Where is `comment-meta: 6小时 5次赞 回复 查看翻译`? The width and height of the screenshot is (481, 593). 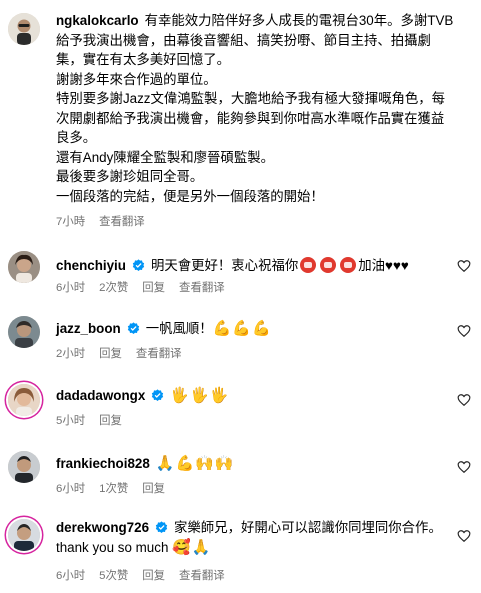
comment-meta: 6小时 5次赞 回复 查看翻译 is located at coordinates (140, 575).